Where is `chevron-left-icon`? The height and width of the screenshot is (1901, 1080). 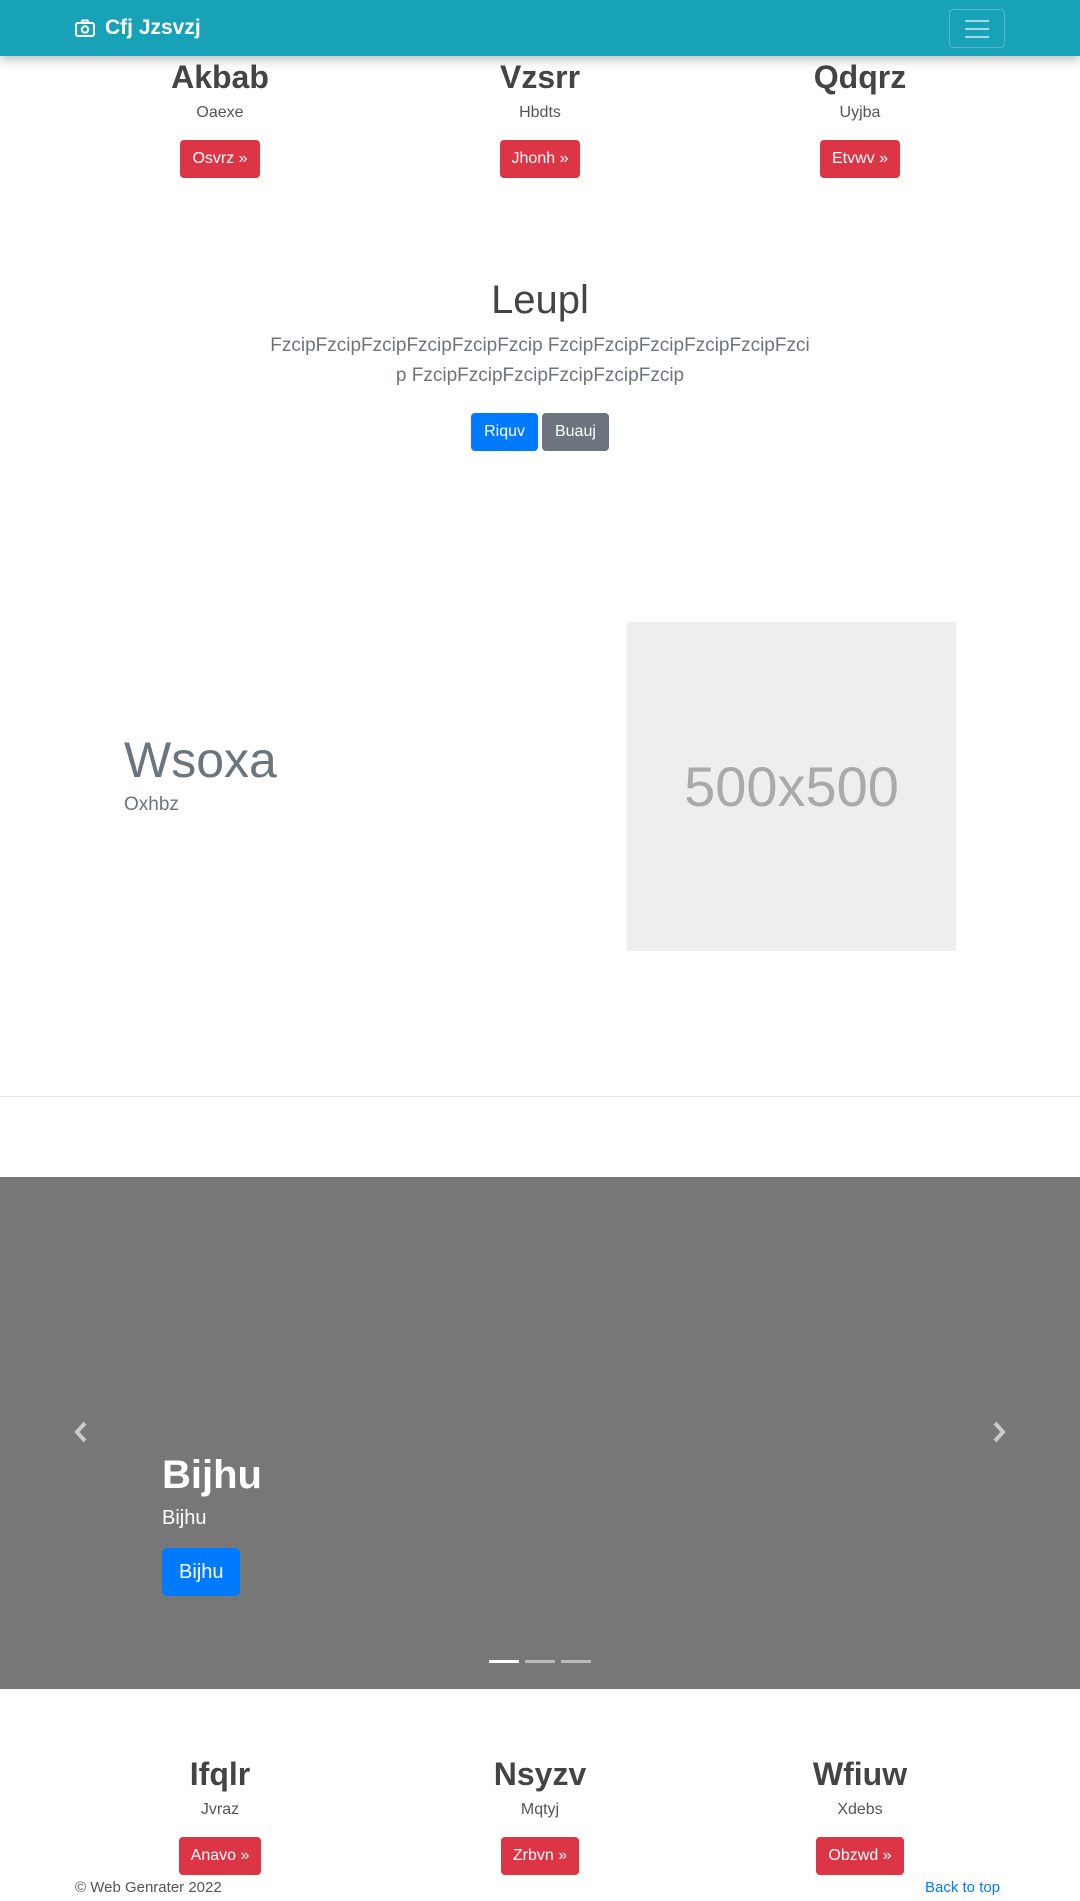
chevron-left-icon is located at coordinates (81, 1434).